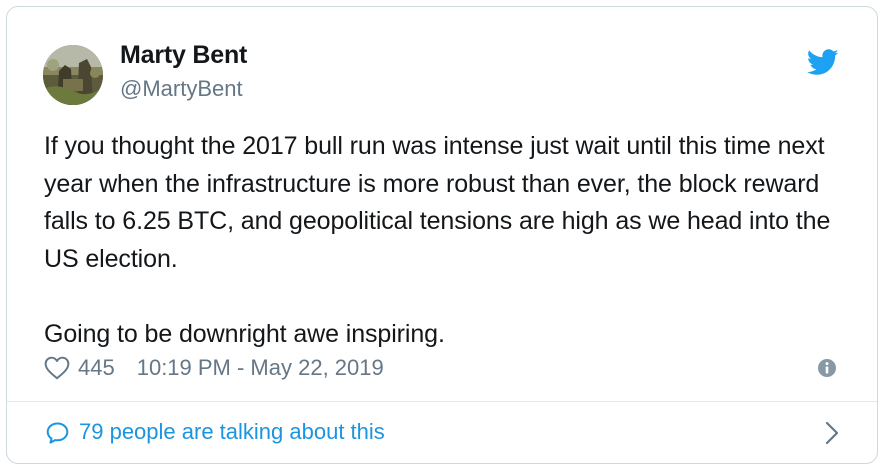  Describe the element at coordinates (57, 433) in the screenshot. I see `comment-icon` at that location.